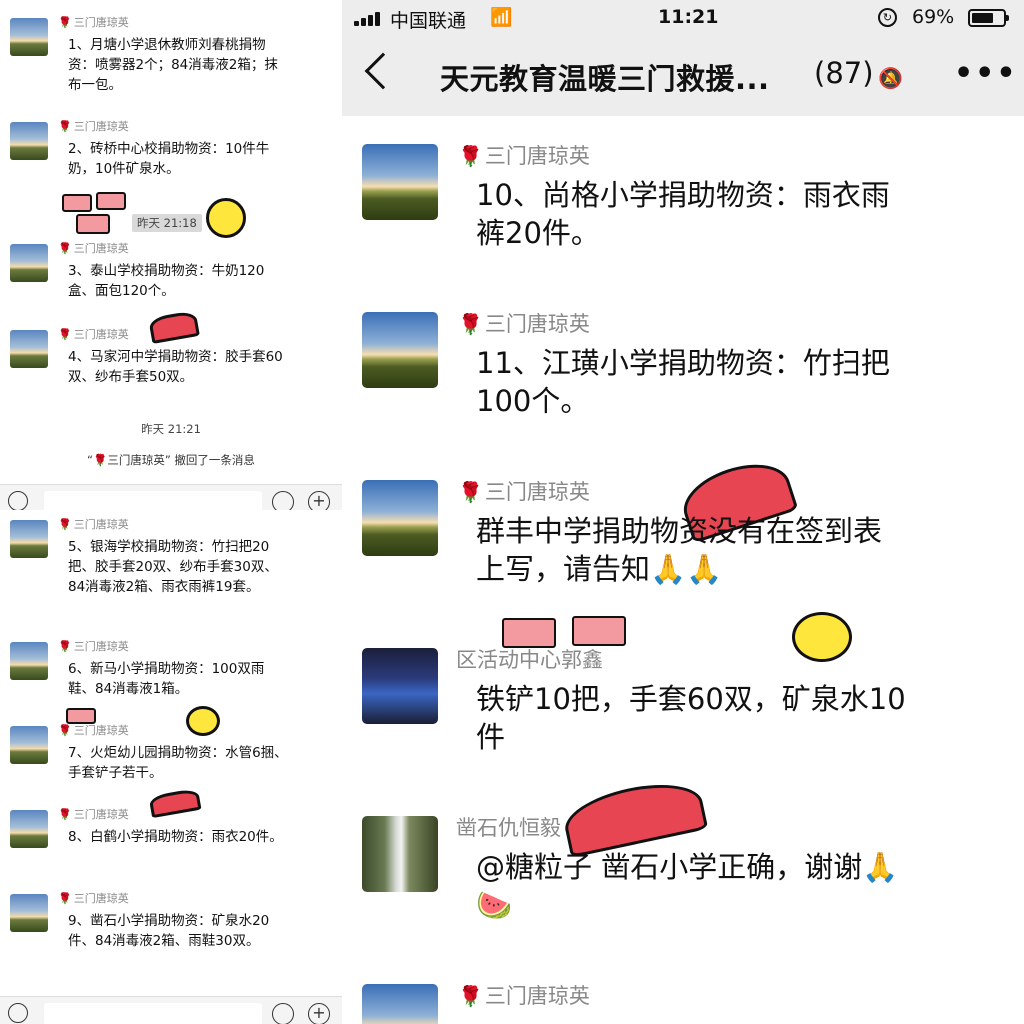 The width and height of the screenshot is (1024, 1024). What do you see at coordinates (683, 382) in the screenshot?
I see `message-text: 11、江璜小学捐助物资：竹扫把100个。` at bounding box center [683, 382].